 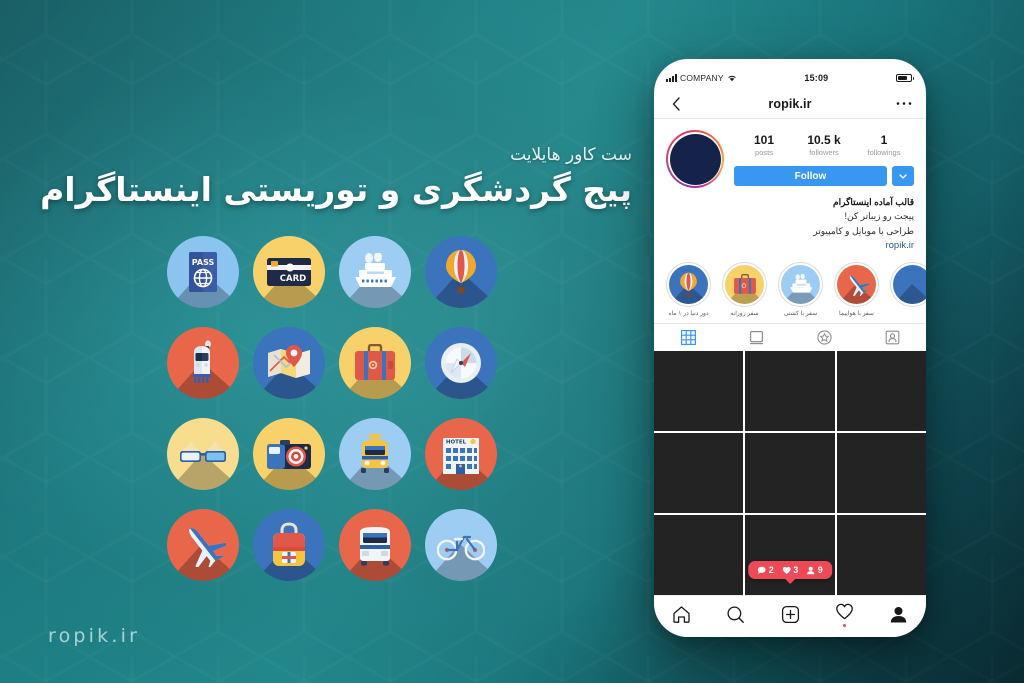 I want to click on status-bar-time: 15:09, so click(x=816, y=78).